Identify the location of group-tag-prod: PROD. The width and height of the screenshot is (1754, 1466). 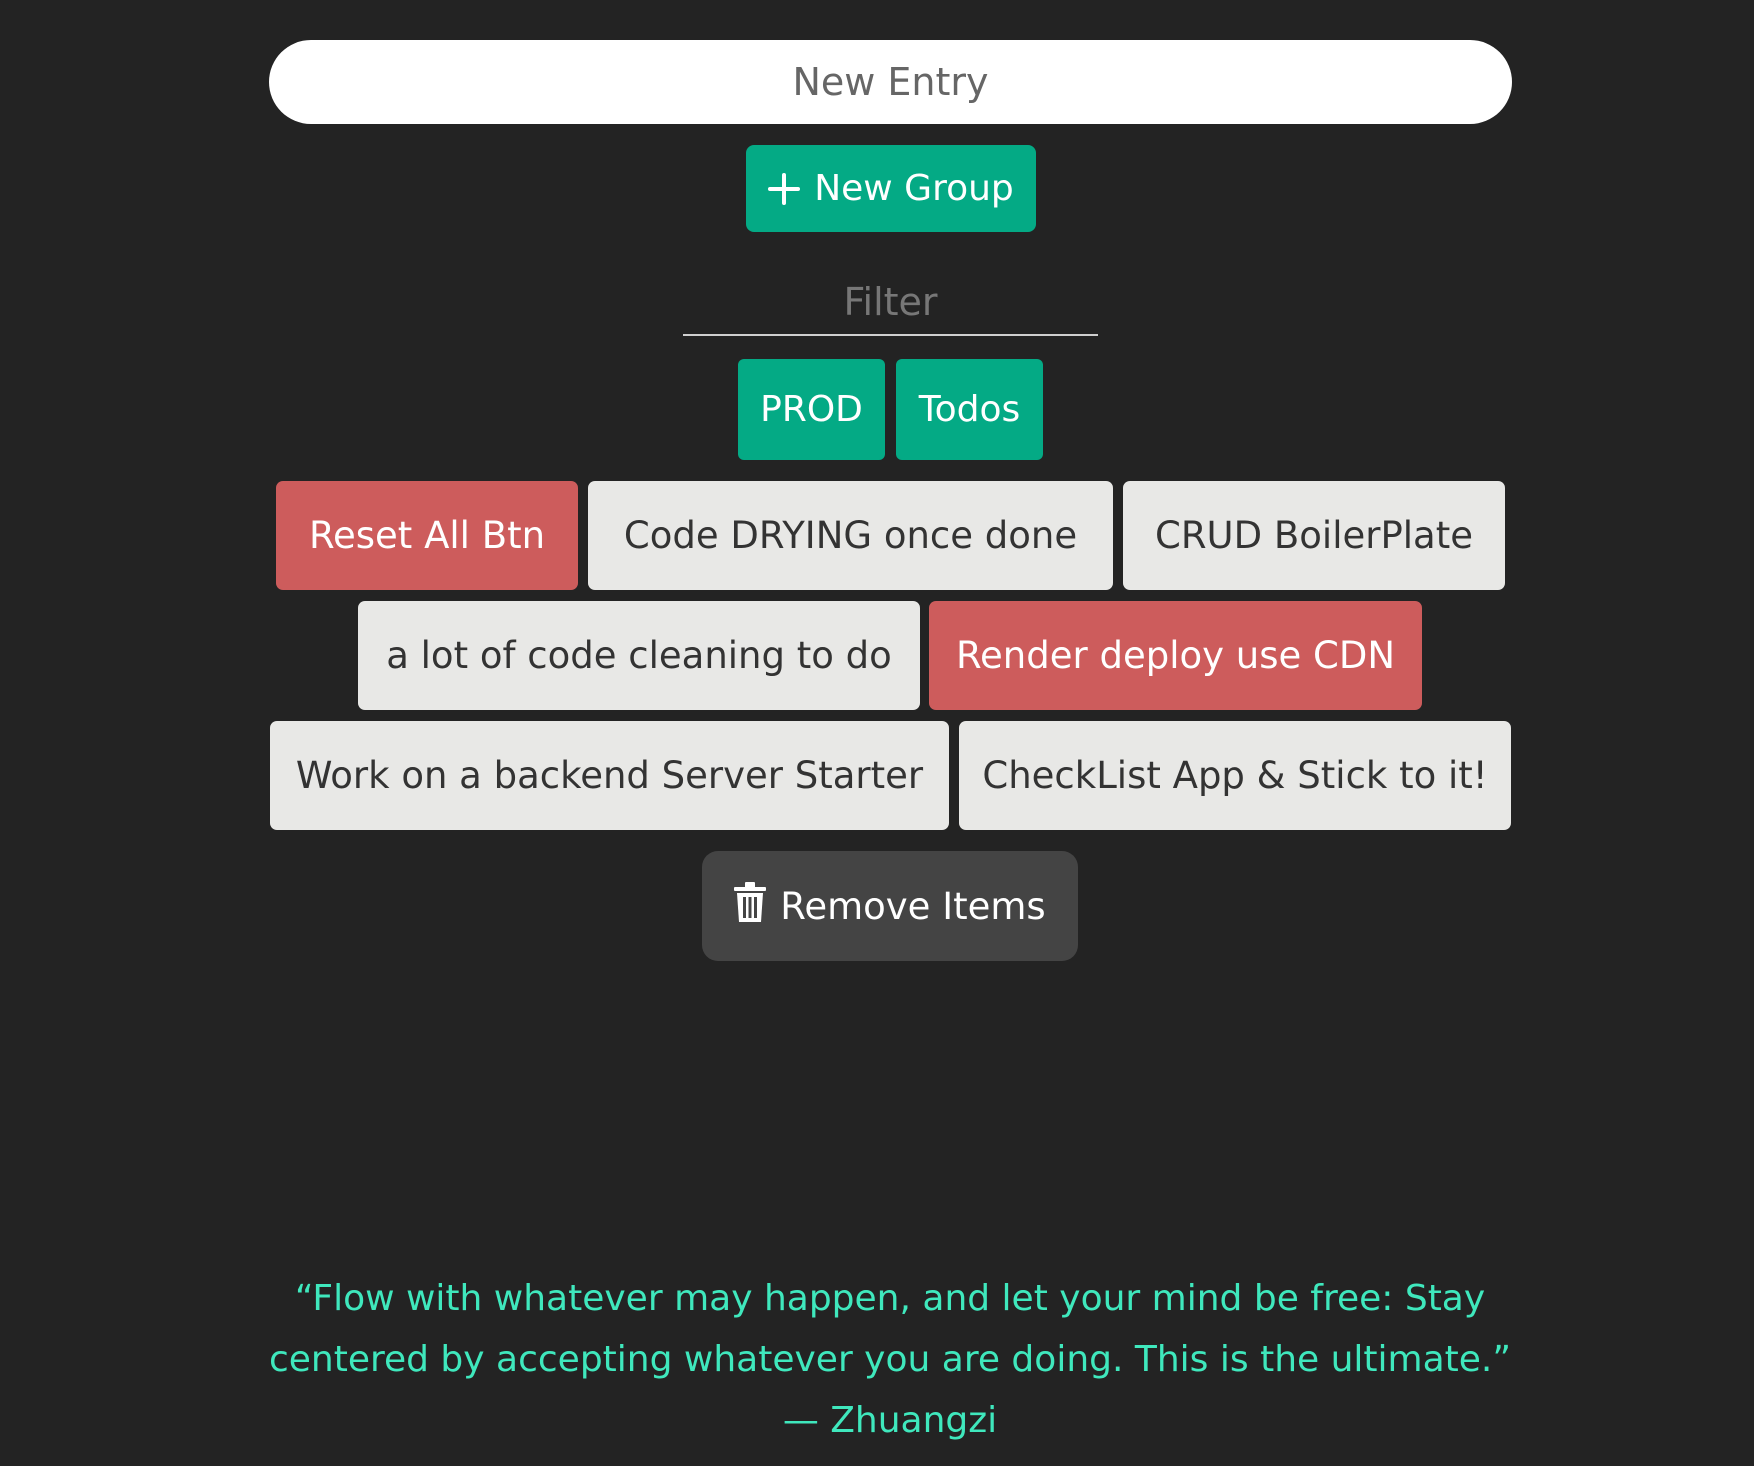
(811, 409).